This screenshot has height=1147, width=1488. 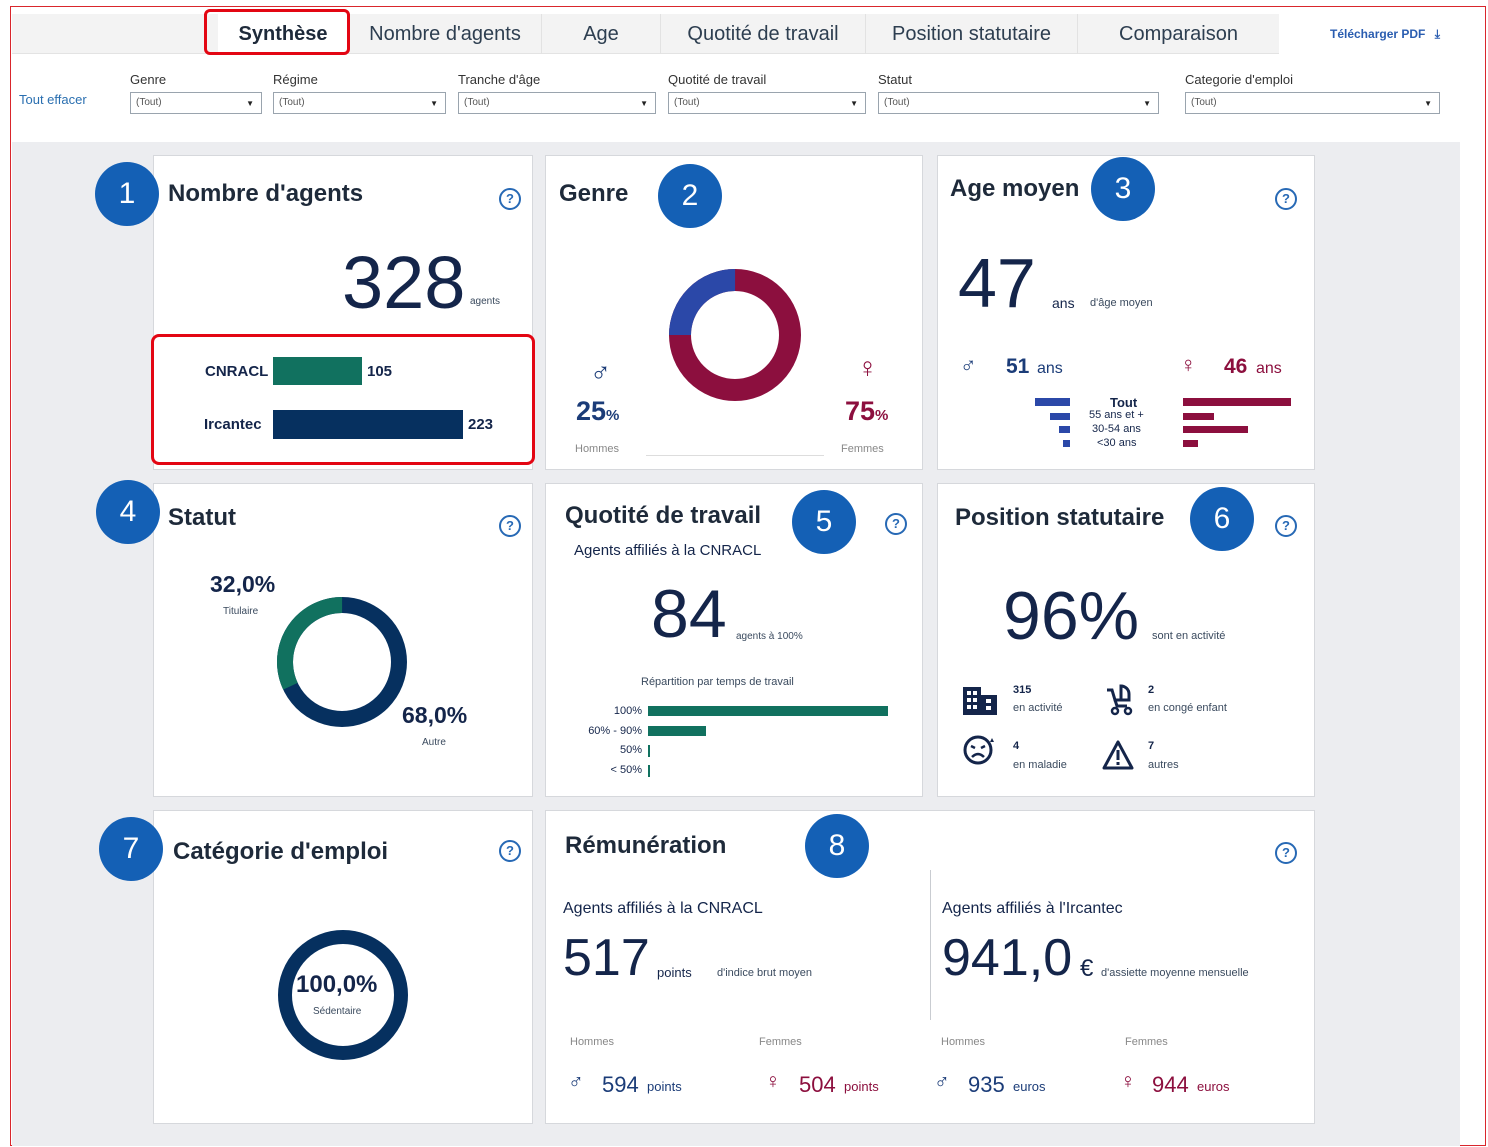 What do you see at coordinates (615, 731) in the screenshot?
I see `quotite-row-label: 60% - 90%` at bounding box center [615, 731].